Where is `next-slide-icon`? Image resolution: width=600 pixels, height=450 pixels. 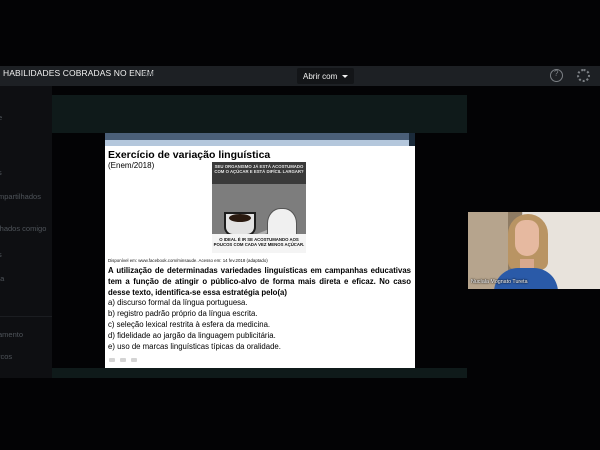
next-slide-icon is located at coordinates (134, 360).